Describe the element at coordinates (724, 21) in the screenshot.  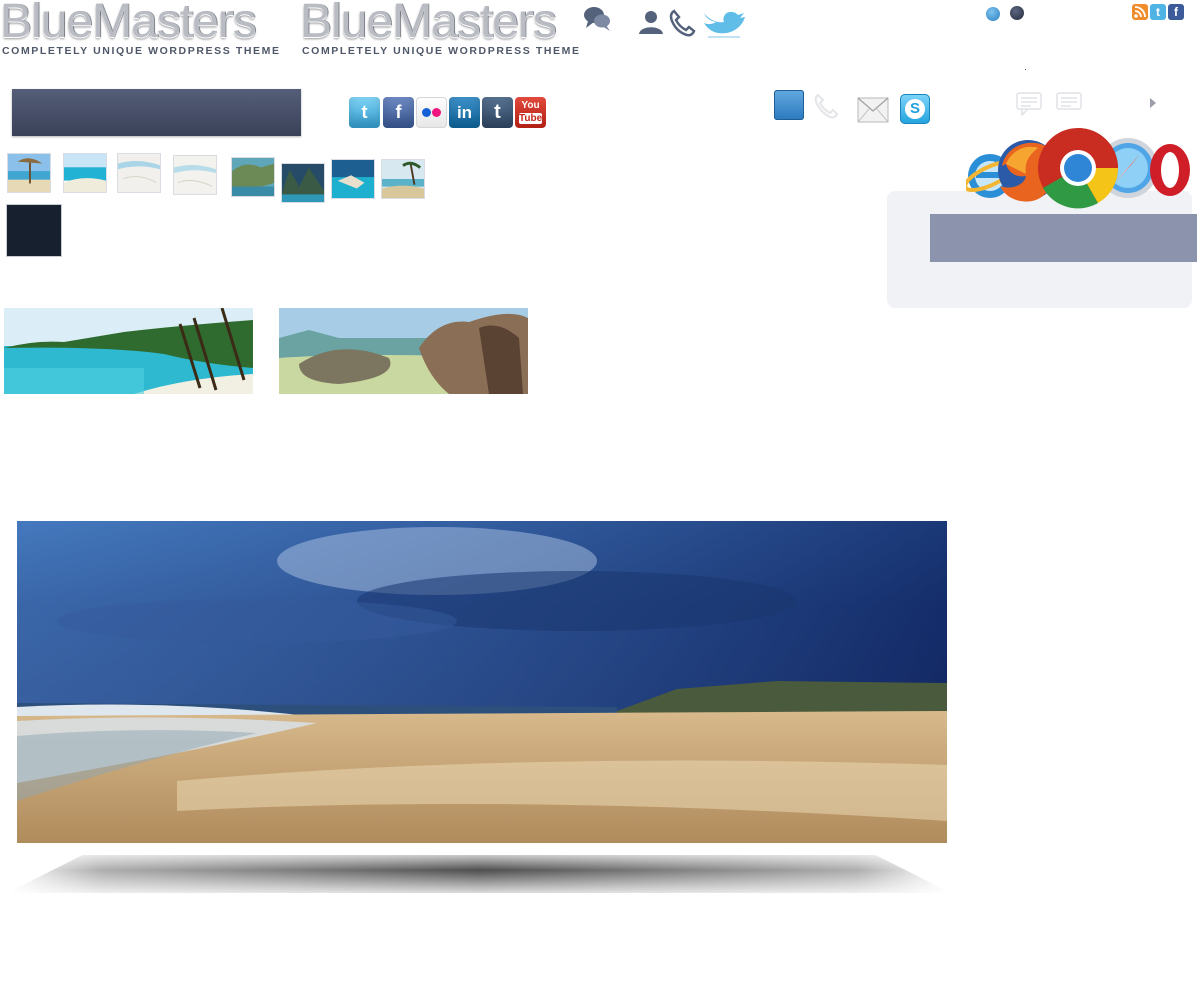
I see `twitter-bird-icon` at that location.